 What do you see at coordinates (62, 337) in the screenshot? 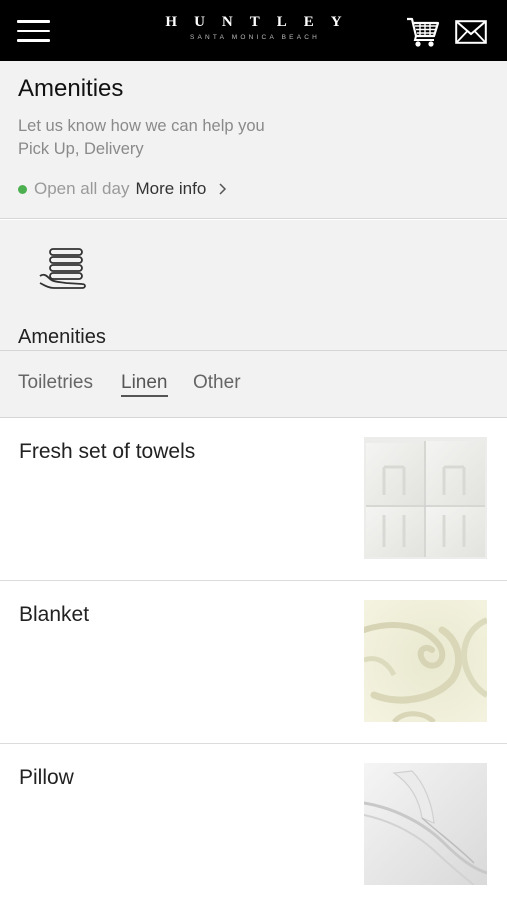
I see `category-label: Amenities` at bounding box center [62, 337].